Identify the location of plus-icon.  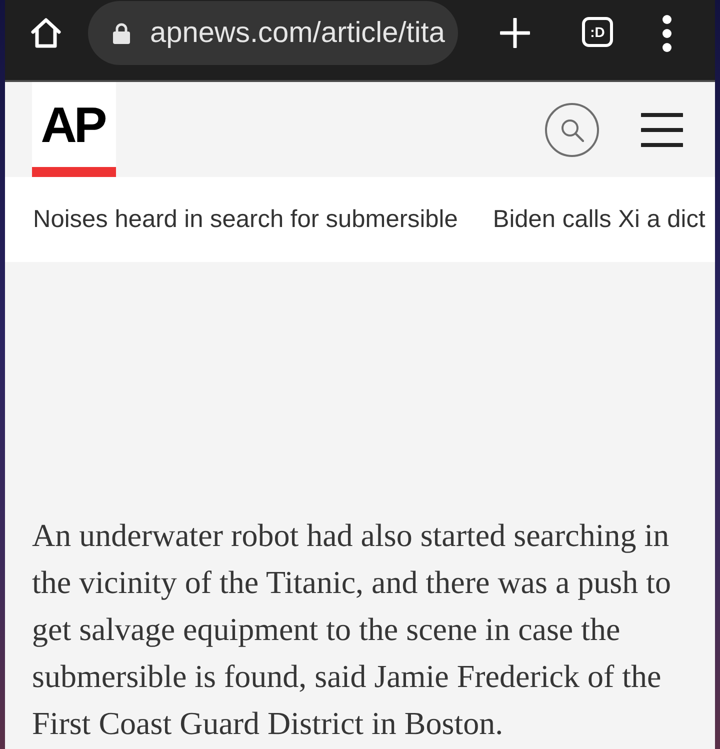
(515, 33).